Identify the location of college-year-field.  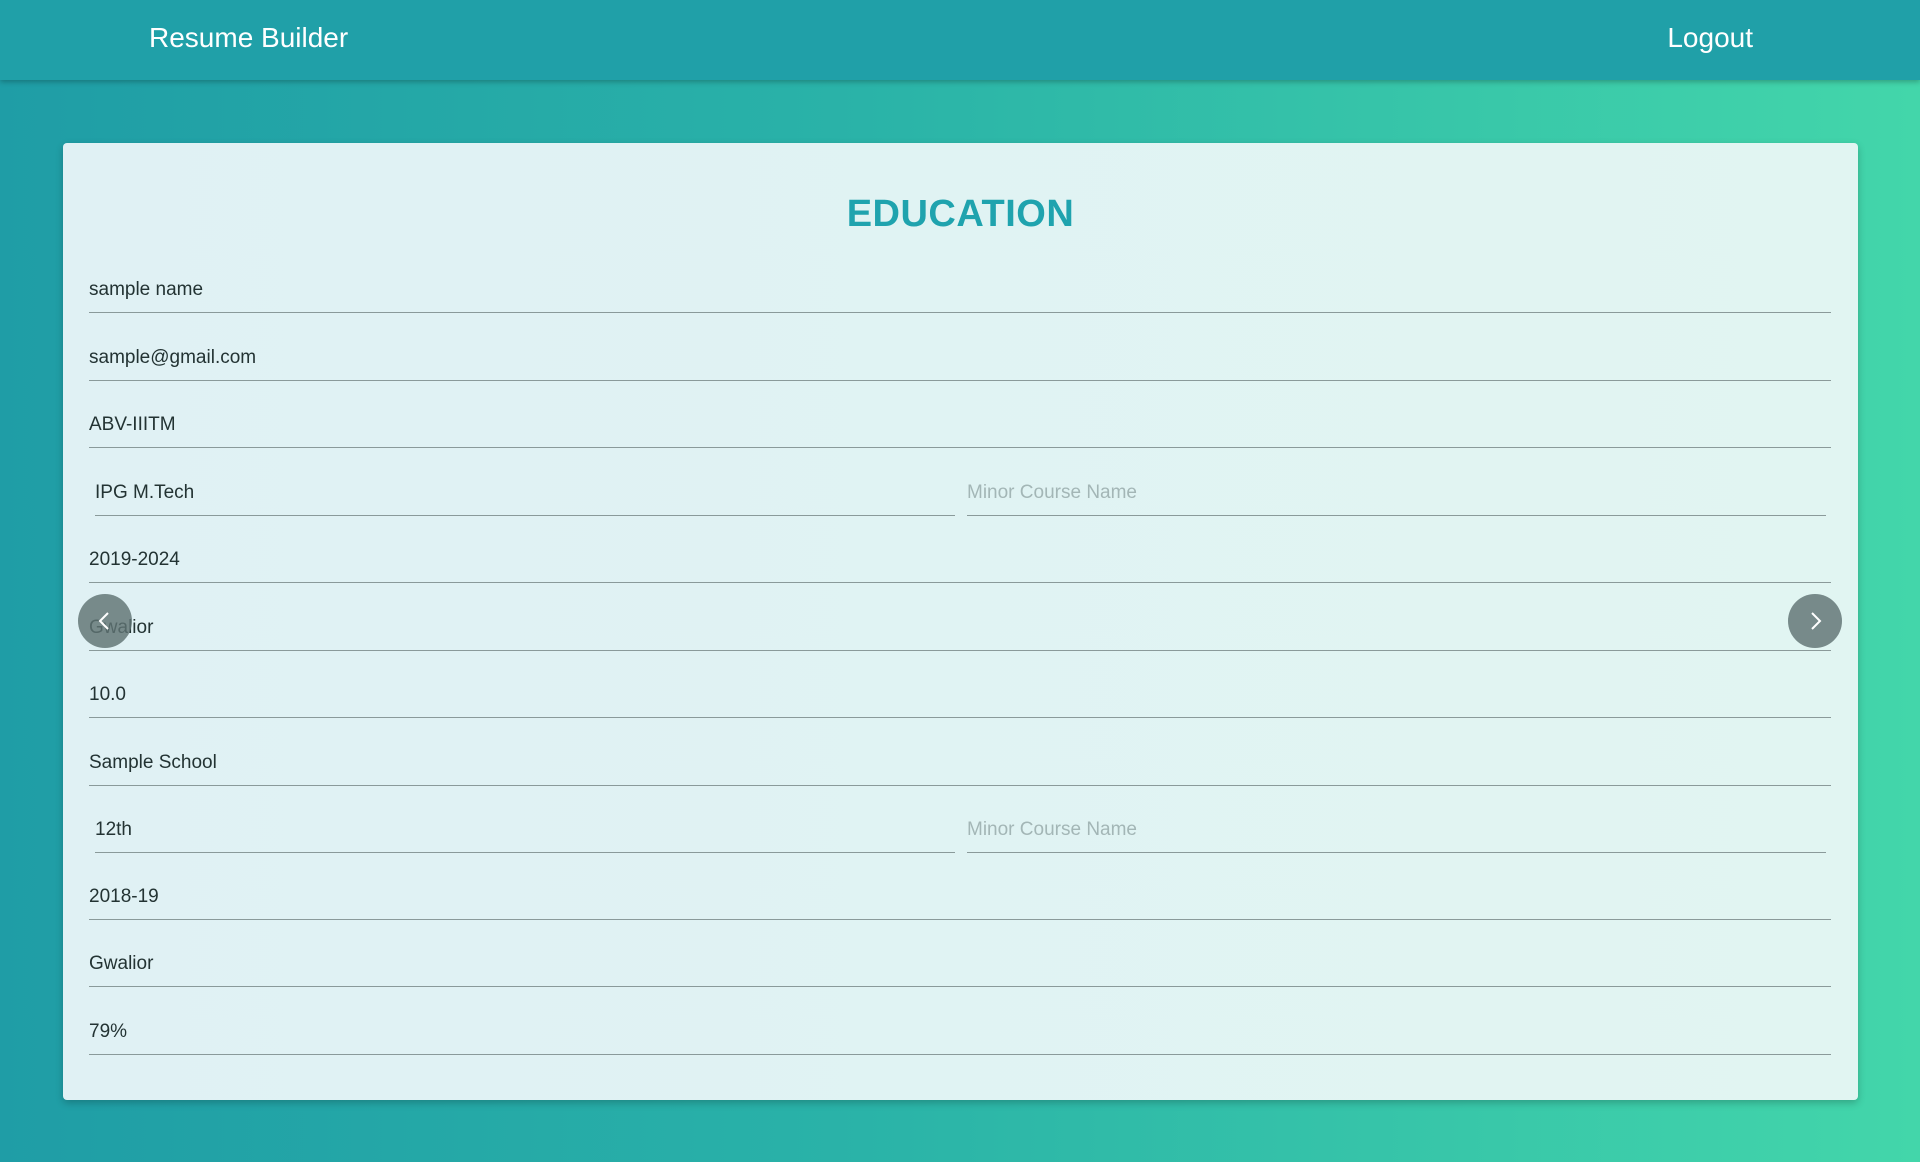
(960, 560).